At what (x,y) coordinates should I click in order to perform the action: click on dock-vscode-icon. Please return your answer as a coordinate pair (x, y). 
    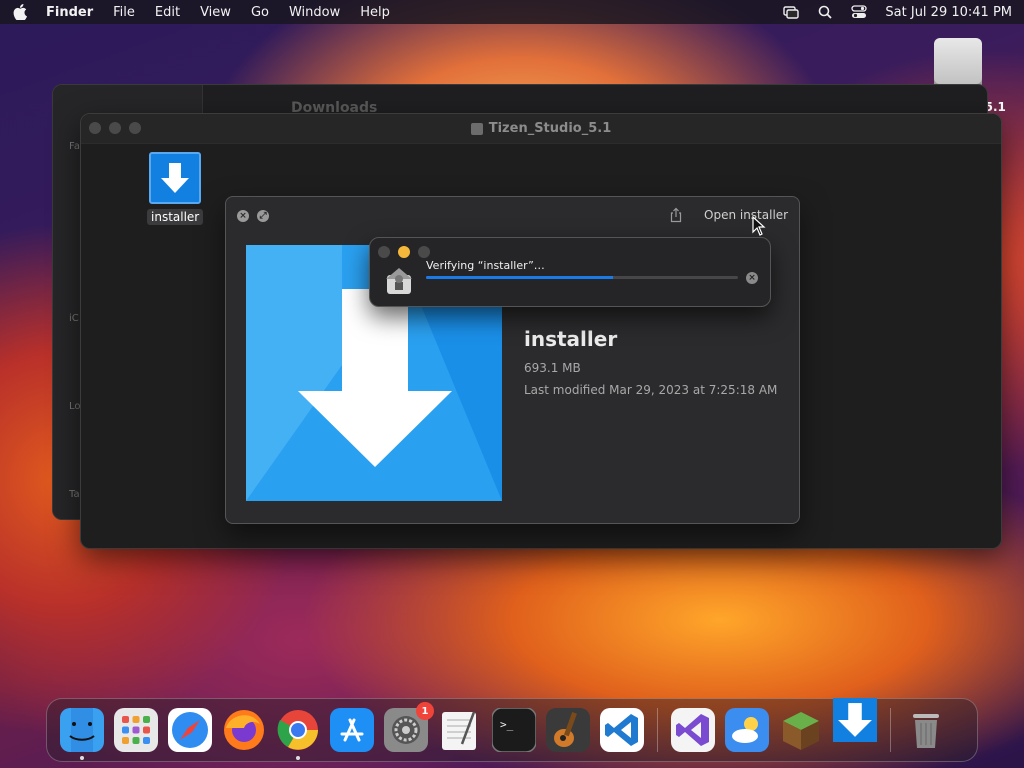
    Looking at the image, I should click on (622, 730).